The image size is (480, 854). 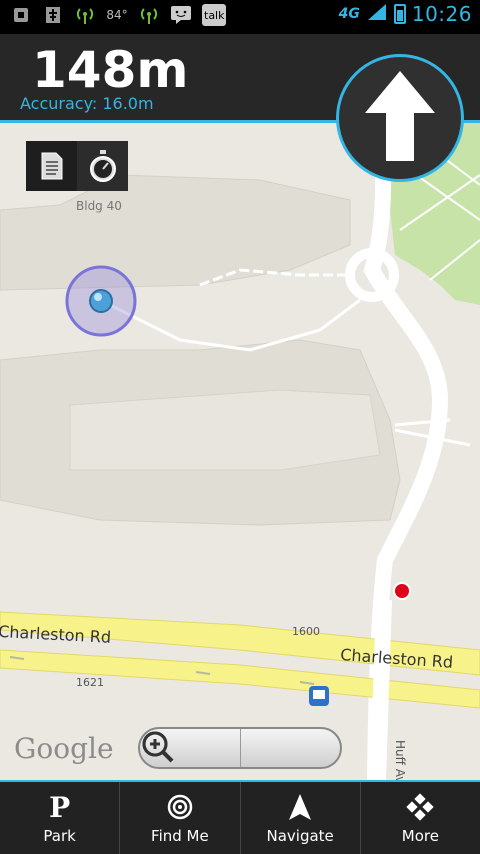 I want to click on temperature-text: 84°, so click(x=117, y=15).